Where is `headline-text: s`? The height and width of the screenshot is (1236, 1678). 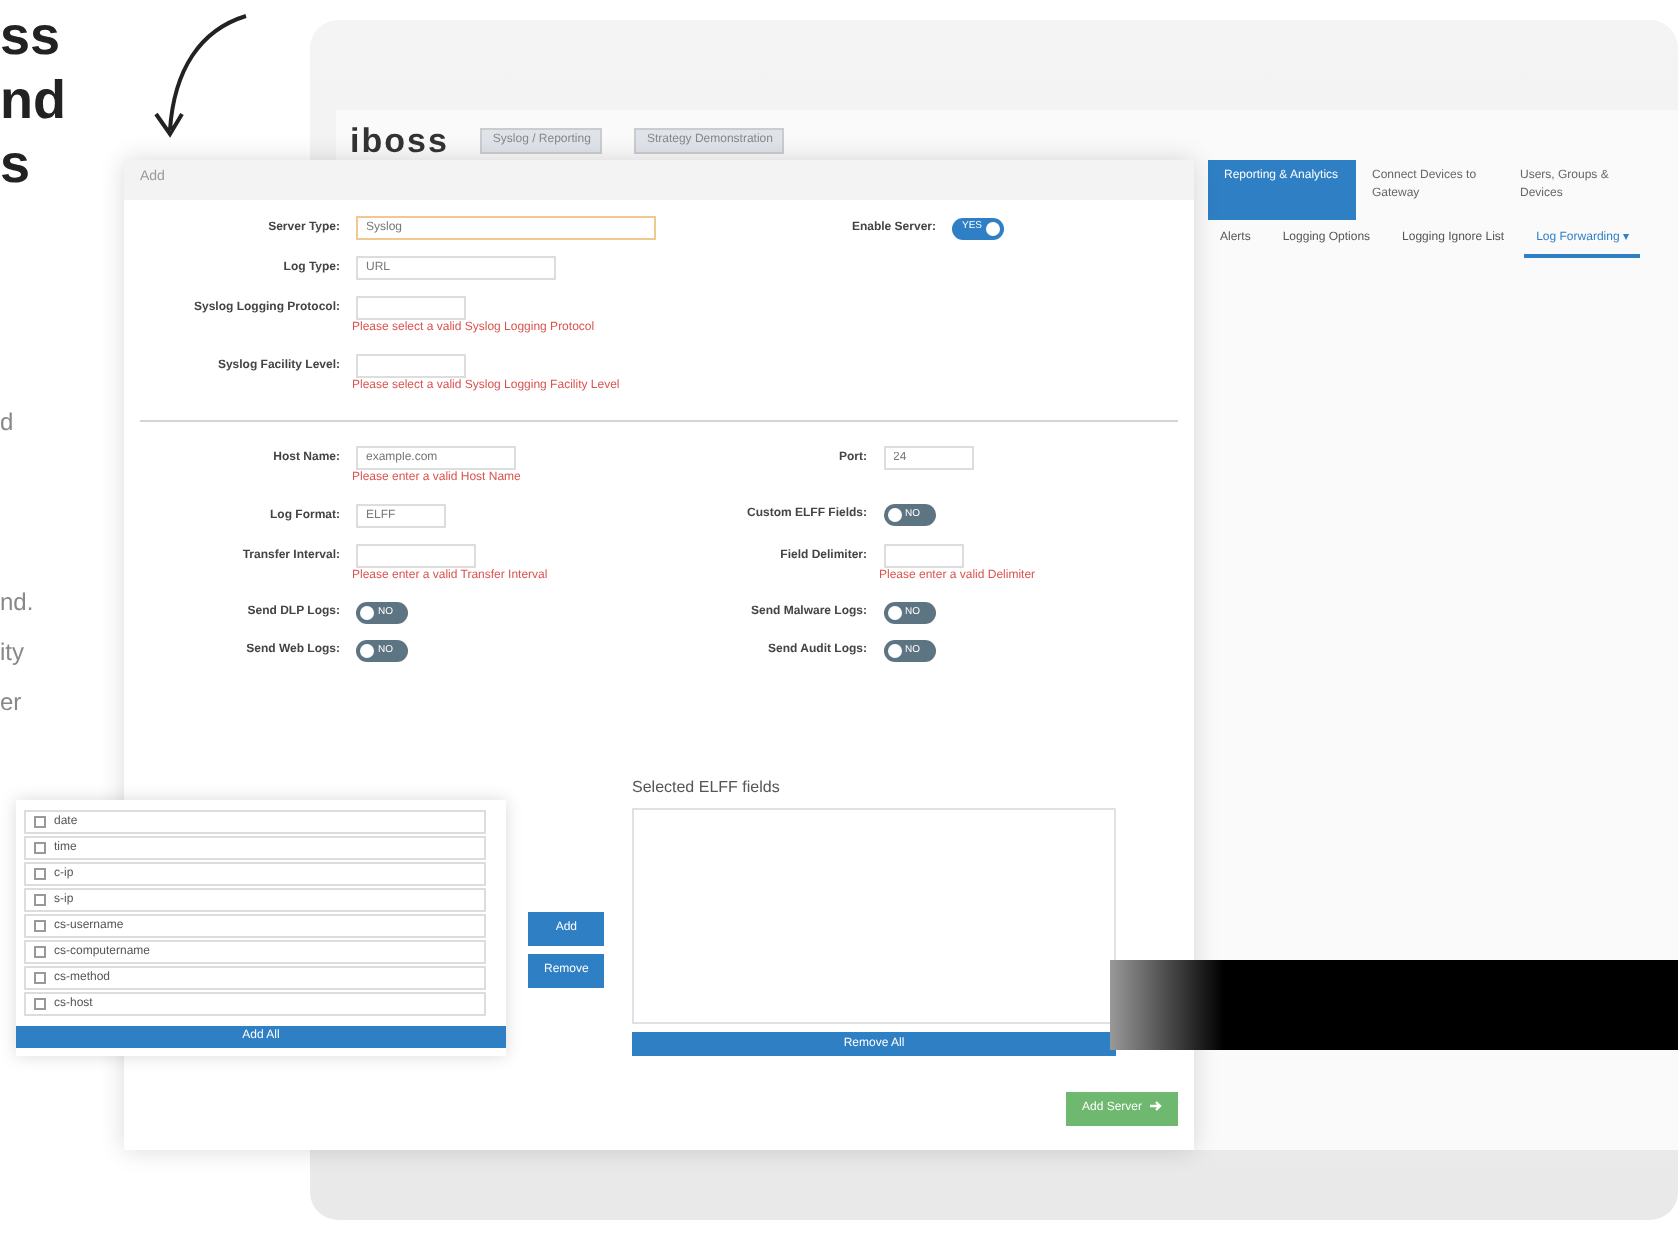 headline-text: s is located at coordinates (15, 165).